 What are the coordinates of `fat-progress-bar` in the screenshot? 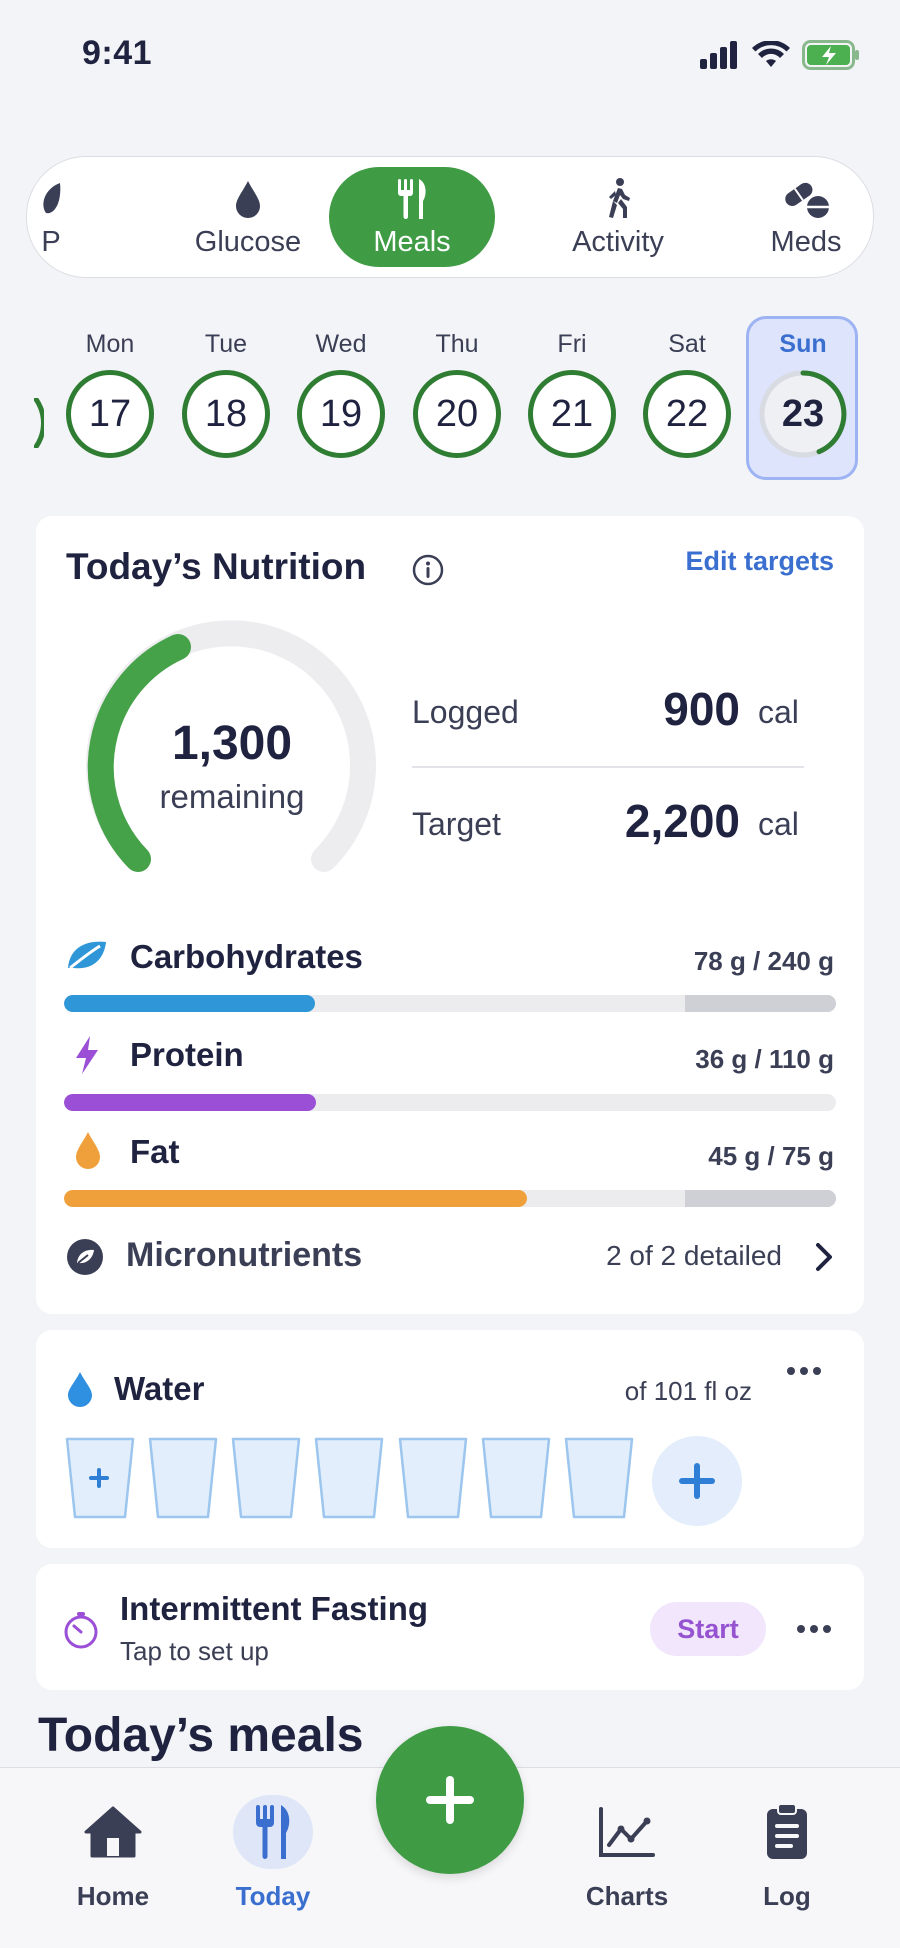 It's located at (450, 1198).